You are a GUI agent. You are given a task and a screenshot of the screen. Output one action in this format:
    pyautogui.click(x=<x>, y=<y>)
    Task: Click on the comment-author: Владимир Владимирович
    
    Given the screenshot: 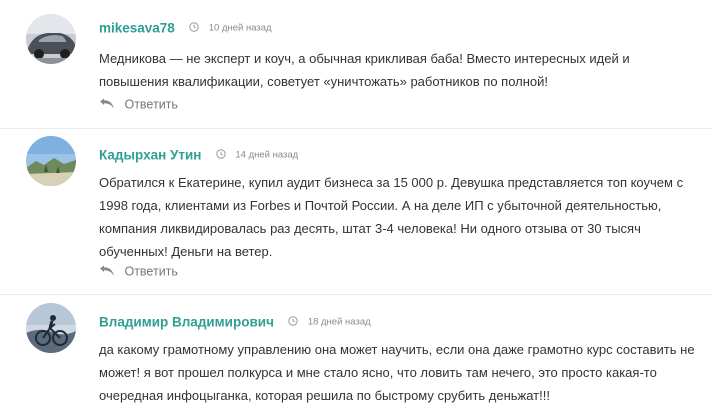 What is the action you would take?
    pyautogui.click(x=186, y=321)
    